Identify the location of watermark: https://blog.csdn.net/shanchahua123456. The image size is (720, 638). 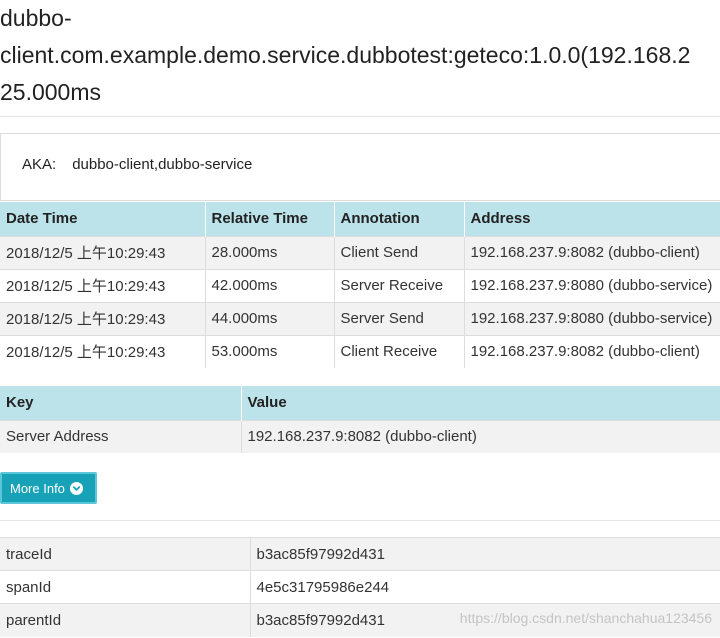
(585, 618).